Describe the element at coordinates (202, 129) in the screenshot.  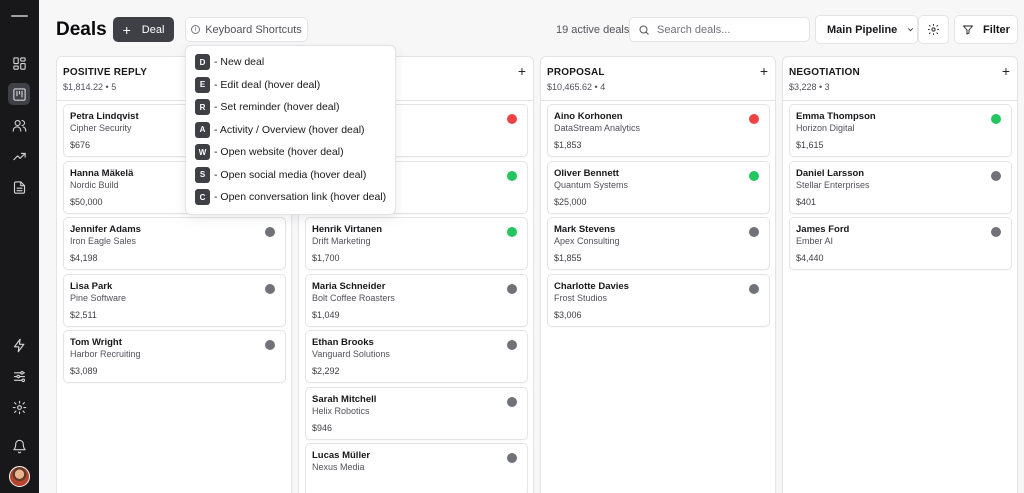
I see `shortcut-key: A` at that location.